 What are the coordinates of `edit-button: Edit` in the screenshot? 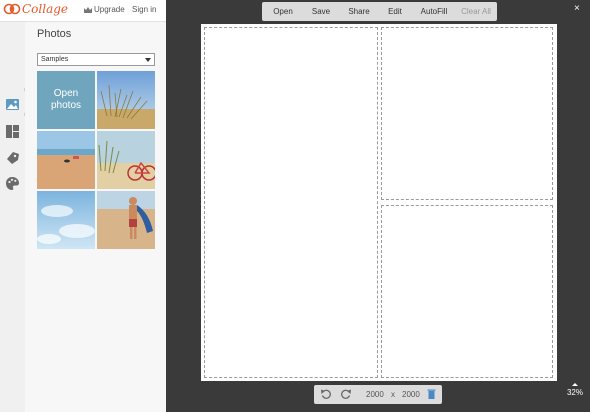 It's located at (395, 11).